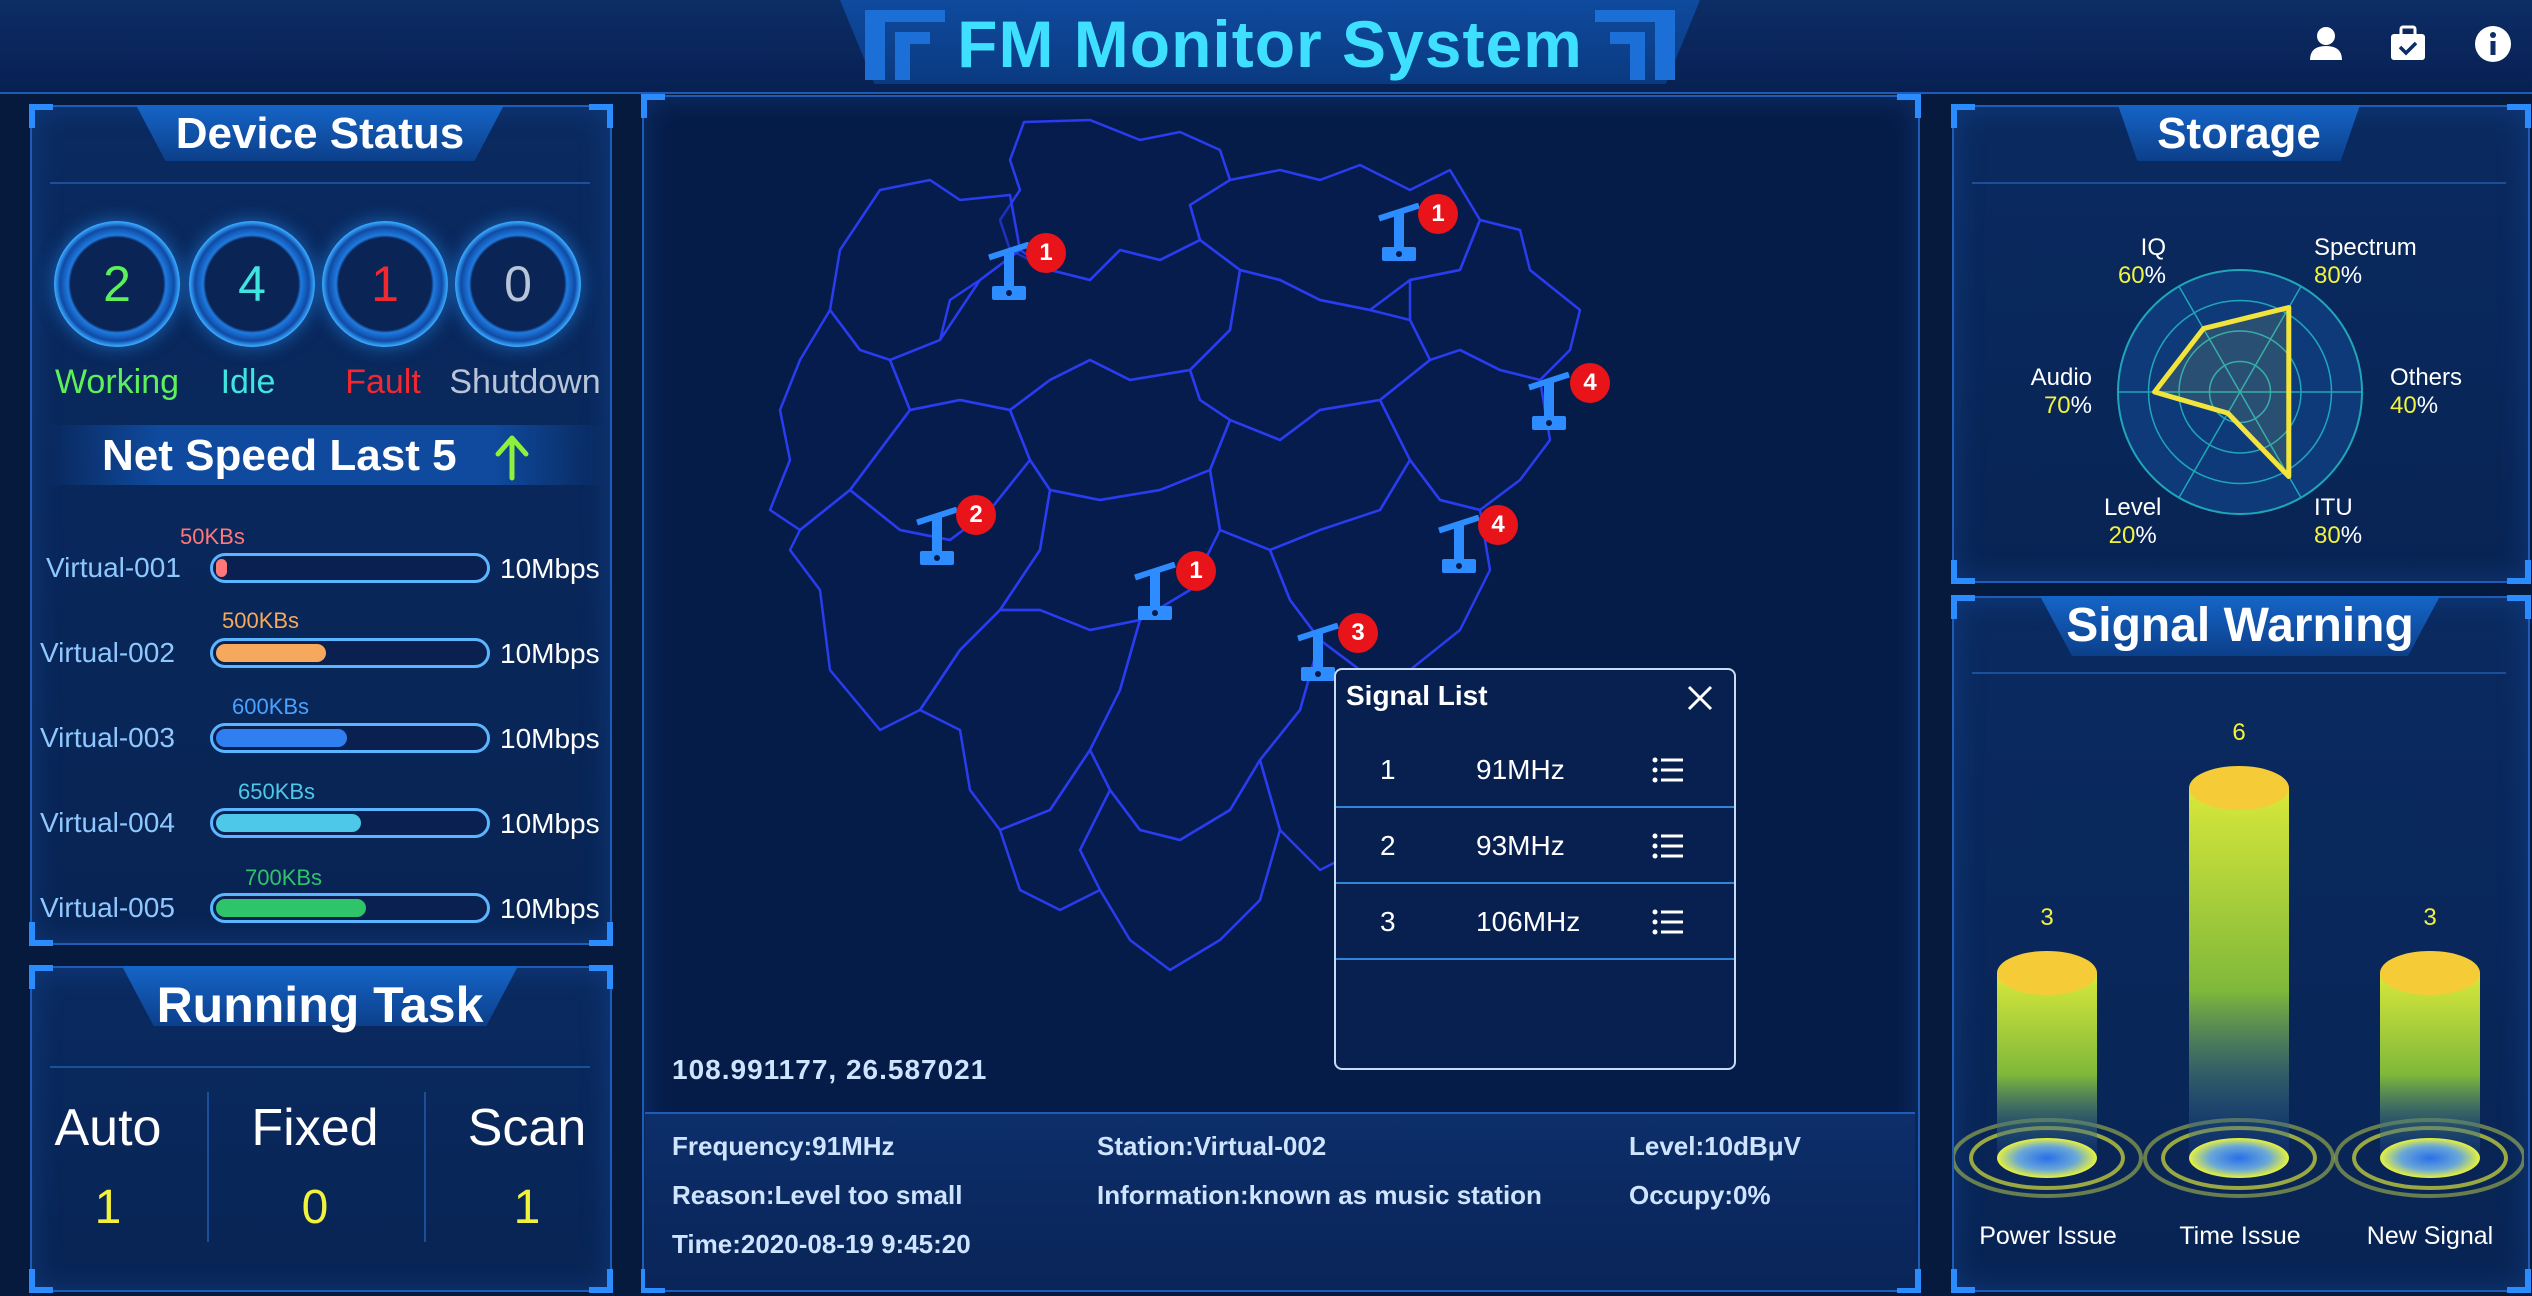 The width and height of the screenshot is (2532, 1296). What do you see at coordinates (2365, 262) in the screenshot?
I see `radar-axis-spectrum: Spectrum 80%` at bounding box center [2365, 262].